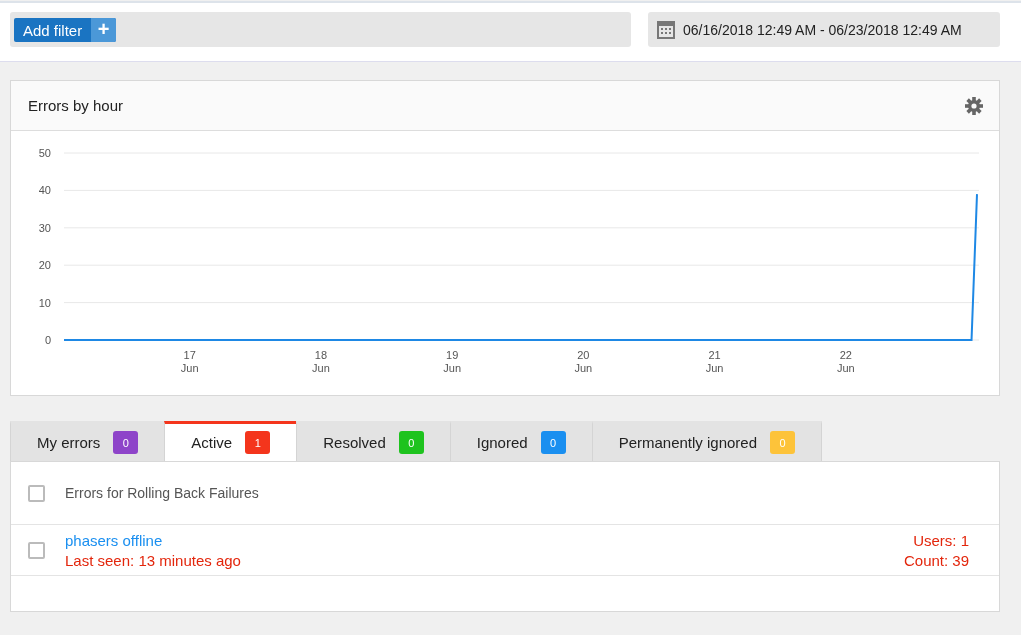 The image size is (1021, 635). I want to click on tab: Ignored 0, so click(521, 441).